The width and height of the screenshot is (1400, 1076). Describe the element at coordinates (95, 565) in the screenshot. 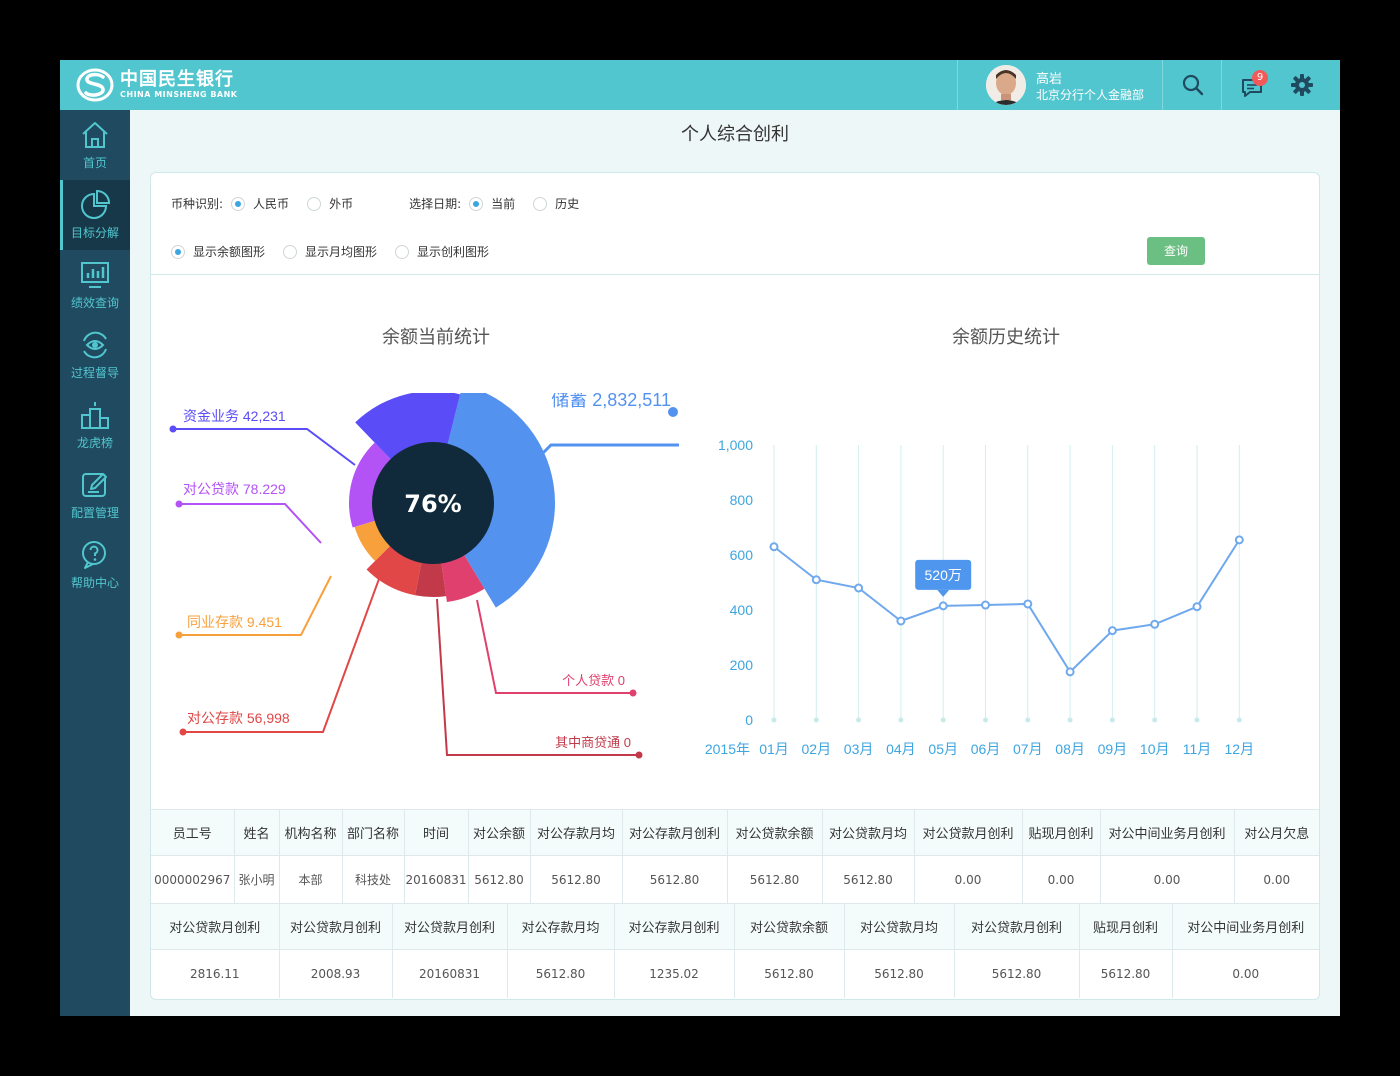

I see `sidebar-item-help: 帮助中心` at that location.